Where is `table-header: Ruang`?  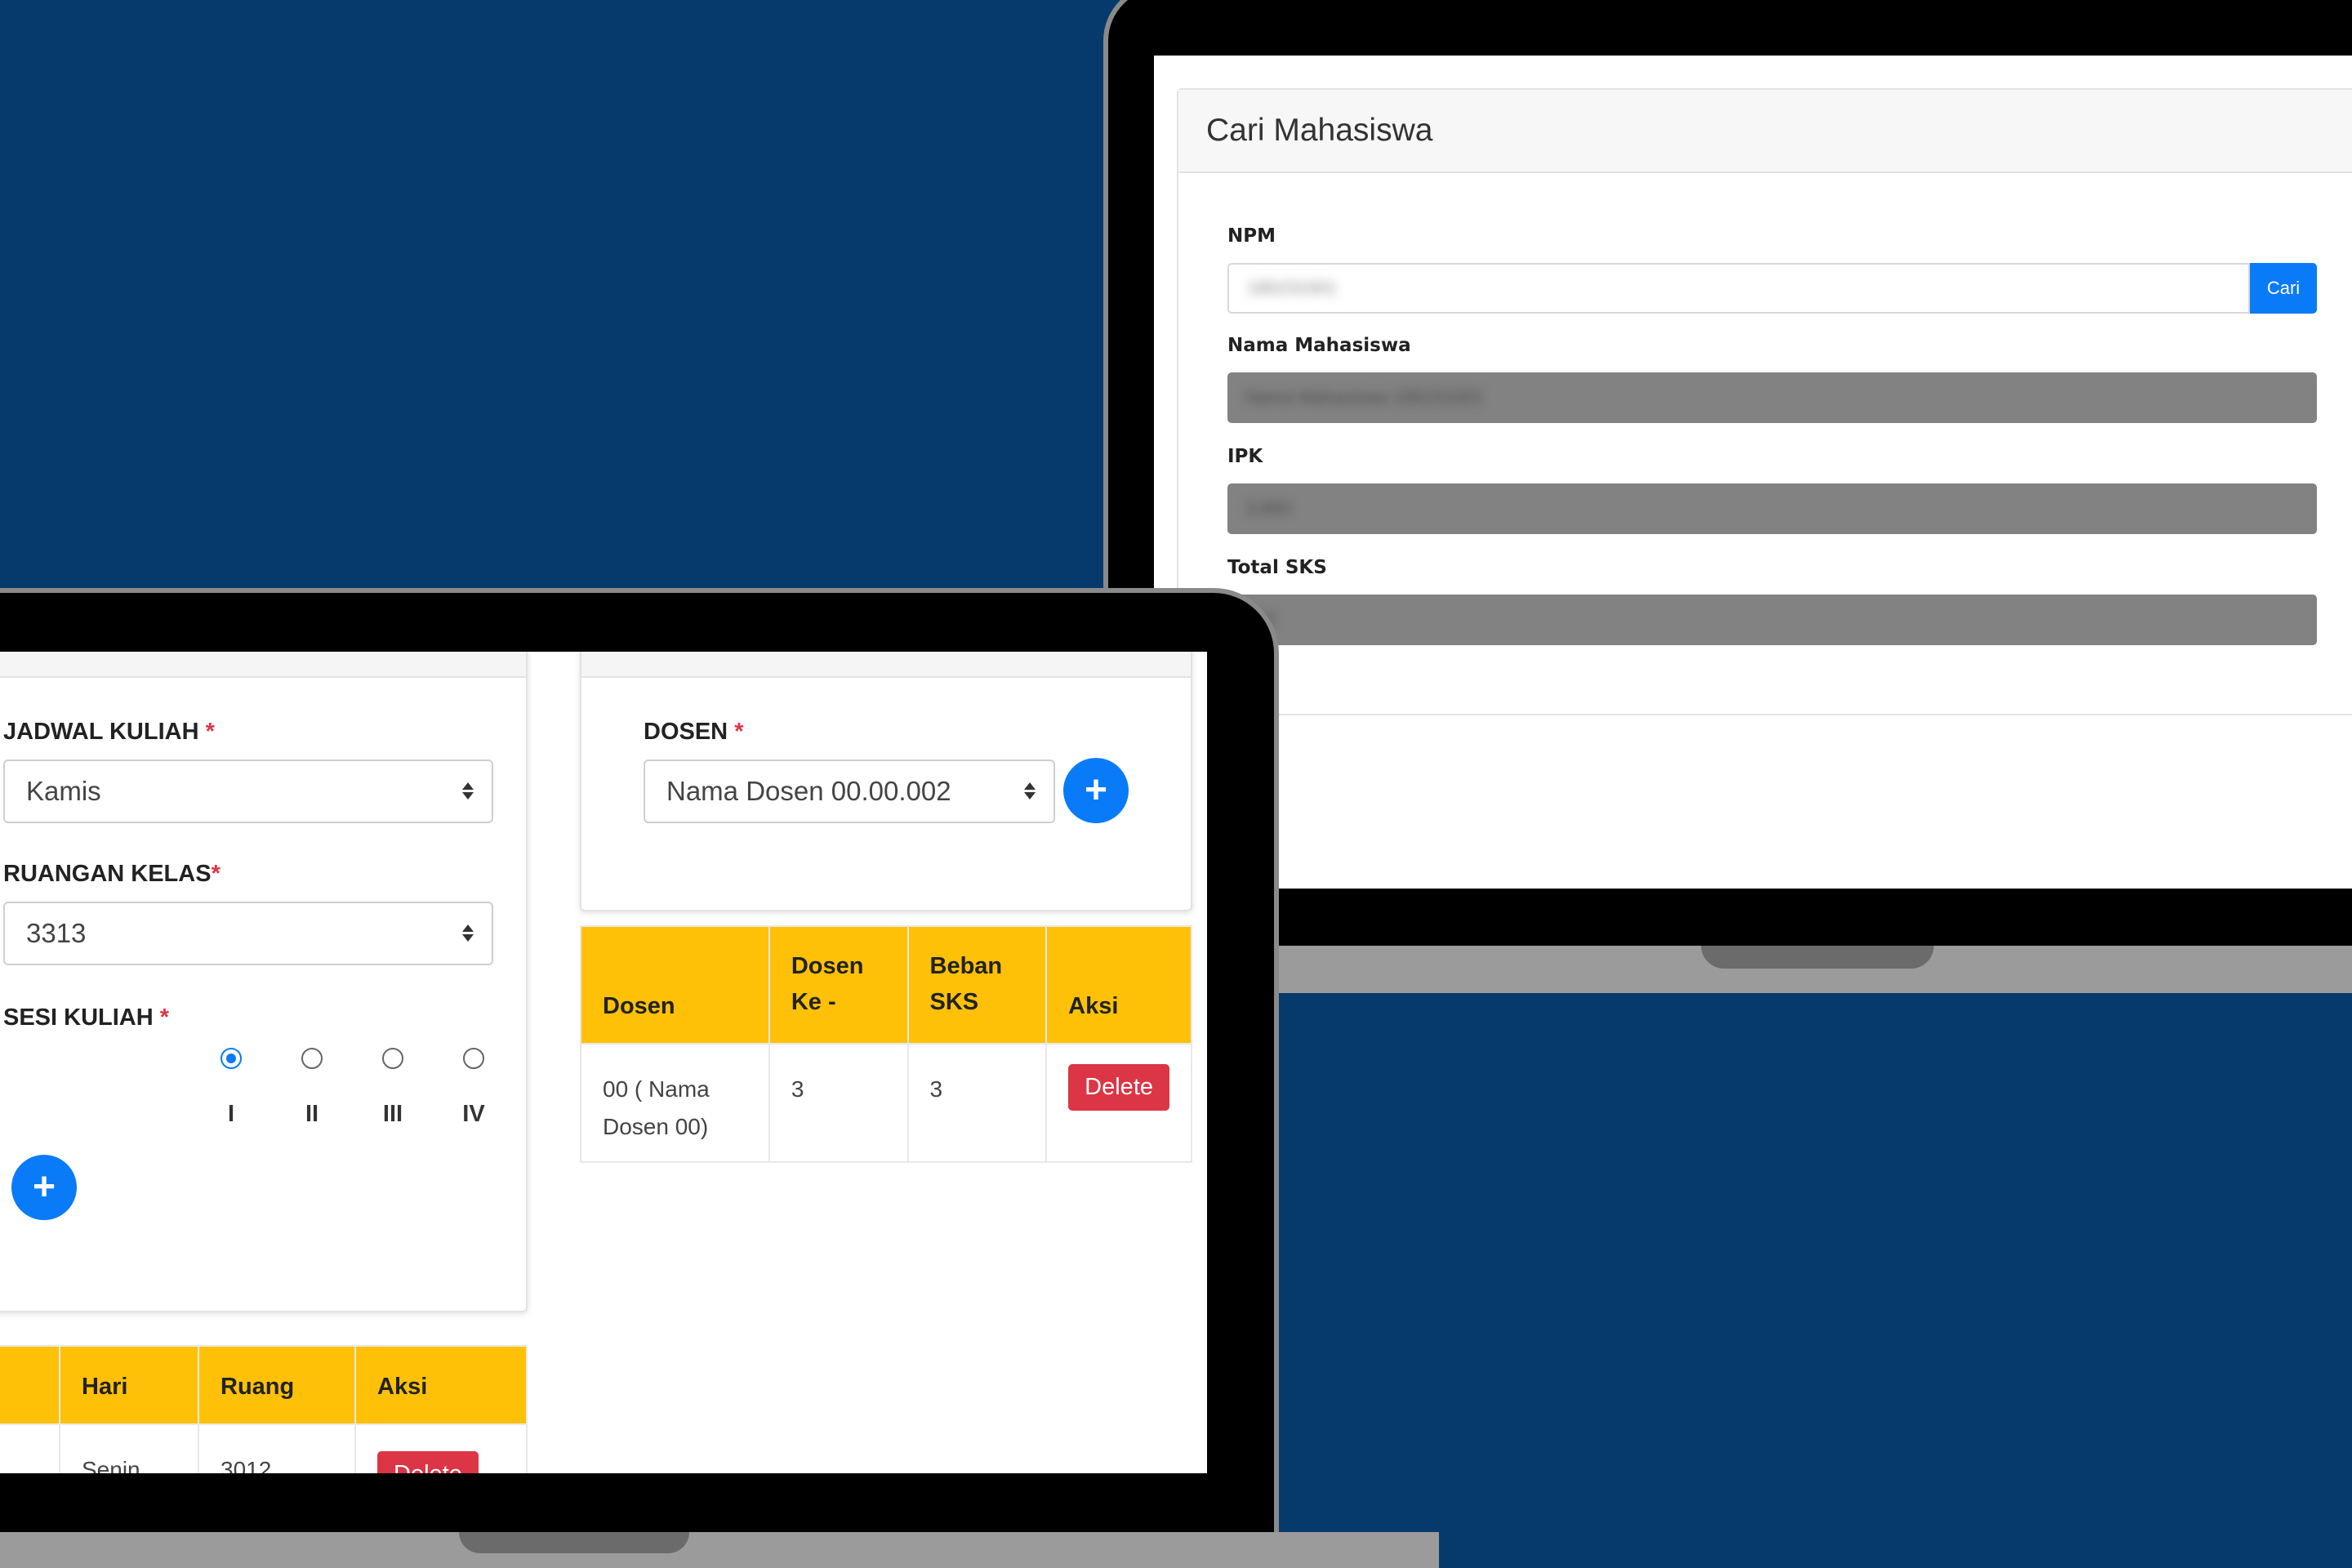
table-header: Ruang is located at coordinates (277, 1385).